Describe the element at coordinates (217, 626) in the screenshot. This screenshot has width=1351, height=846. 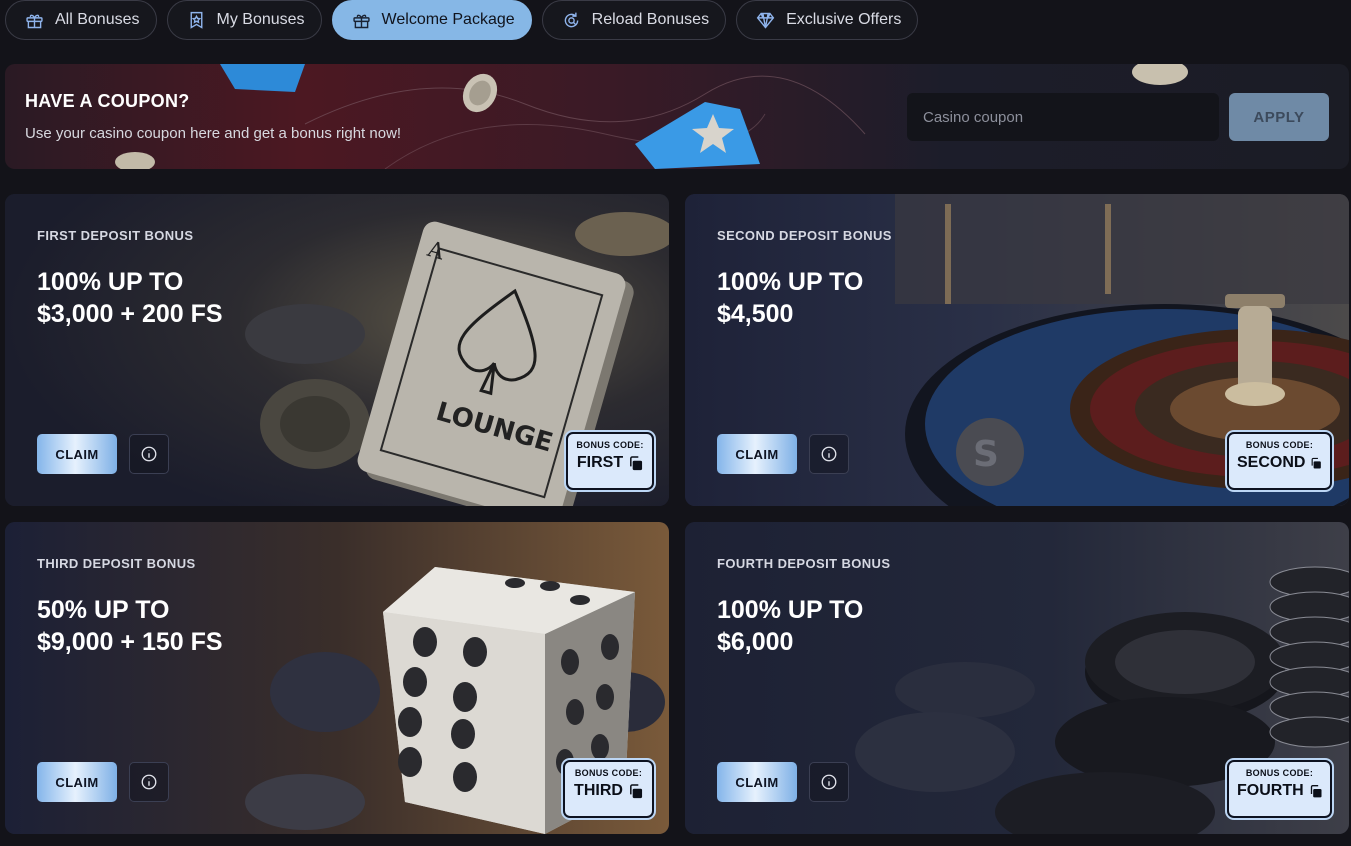
I see `bonus-title: 50% UP TO $9,000 + 150 FS` at that location.